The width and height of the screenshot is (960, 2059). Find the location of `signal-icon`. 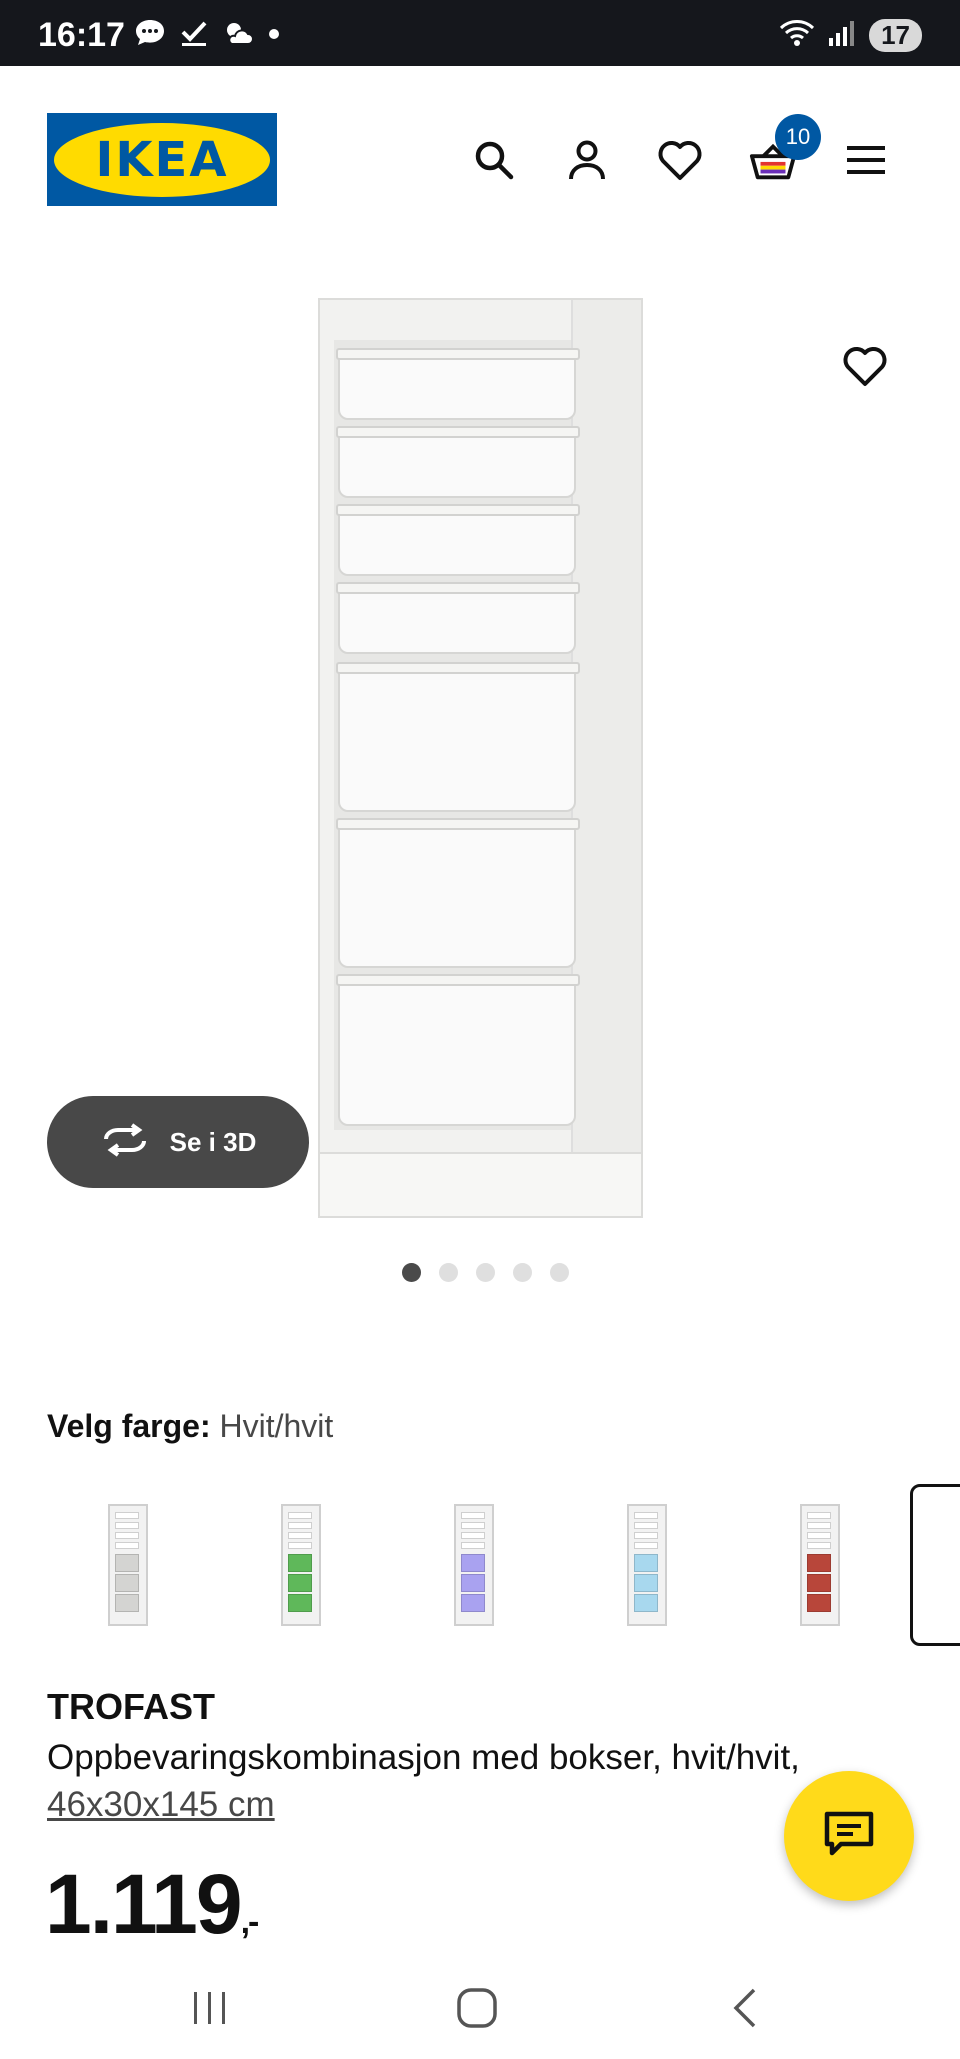

signal-icon is located at coordinates (842, 35).